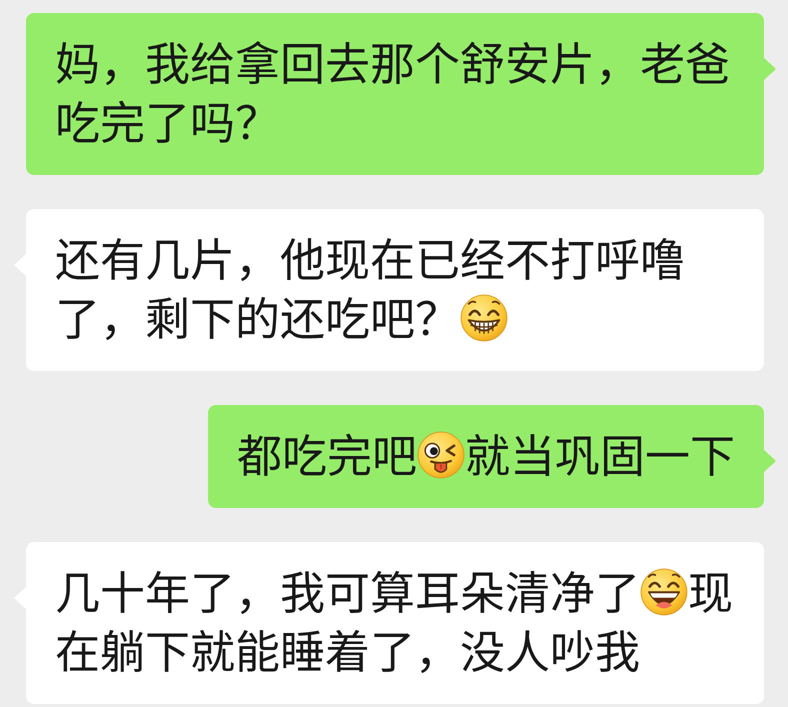 Image resolution: width=788 pixels, height=707 pixels. Describe the element at coordinates (327, 456) in the screenshot. I see `message-text: 都吃完吧` at that location.